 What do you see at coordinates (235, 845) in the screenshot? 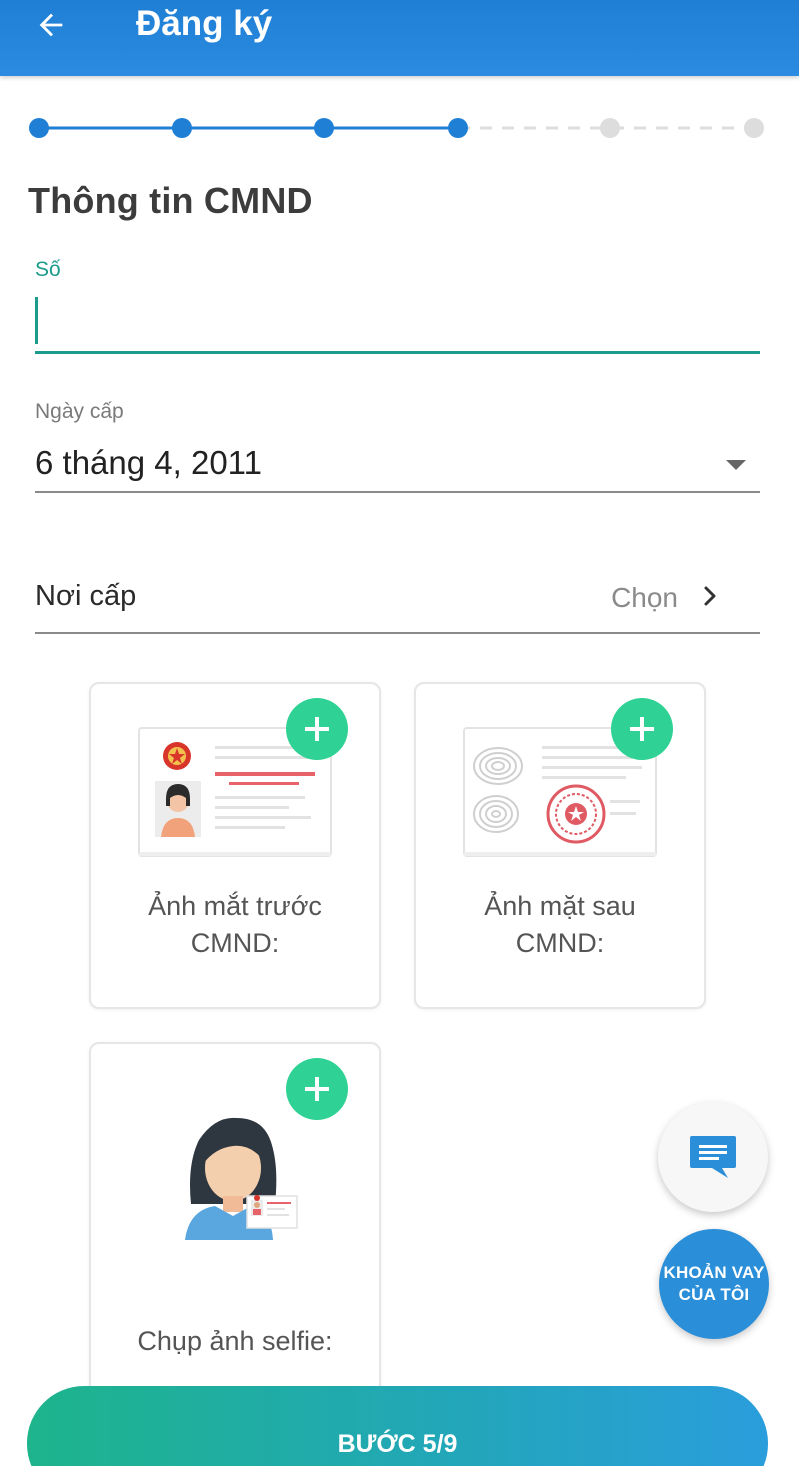
I see `id-front-photo-card: Ảnh mắt trước CMND:` at bounding box center [235, 845].